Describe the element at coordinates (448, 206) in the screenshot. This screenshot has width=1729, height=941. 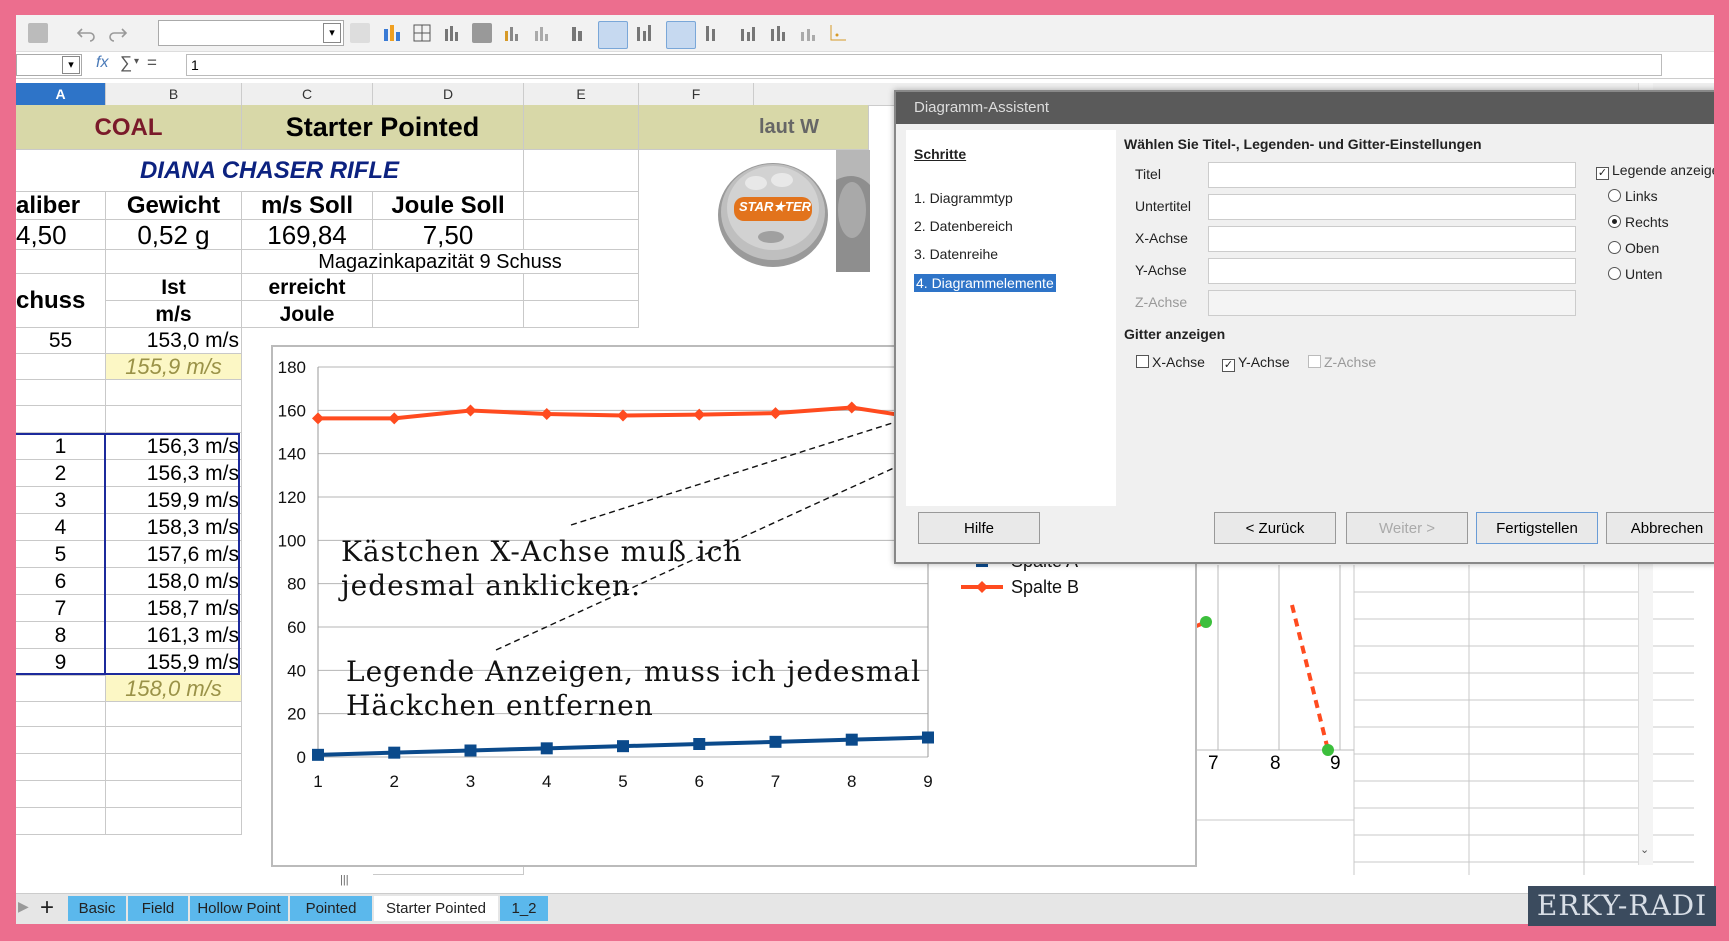
I see `cell-joule-soll-header: Joule Soll` at that location.